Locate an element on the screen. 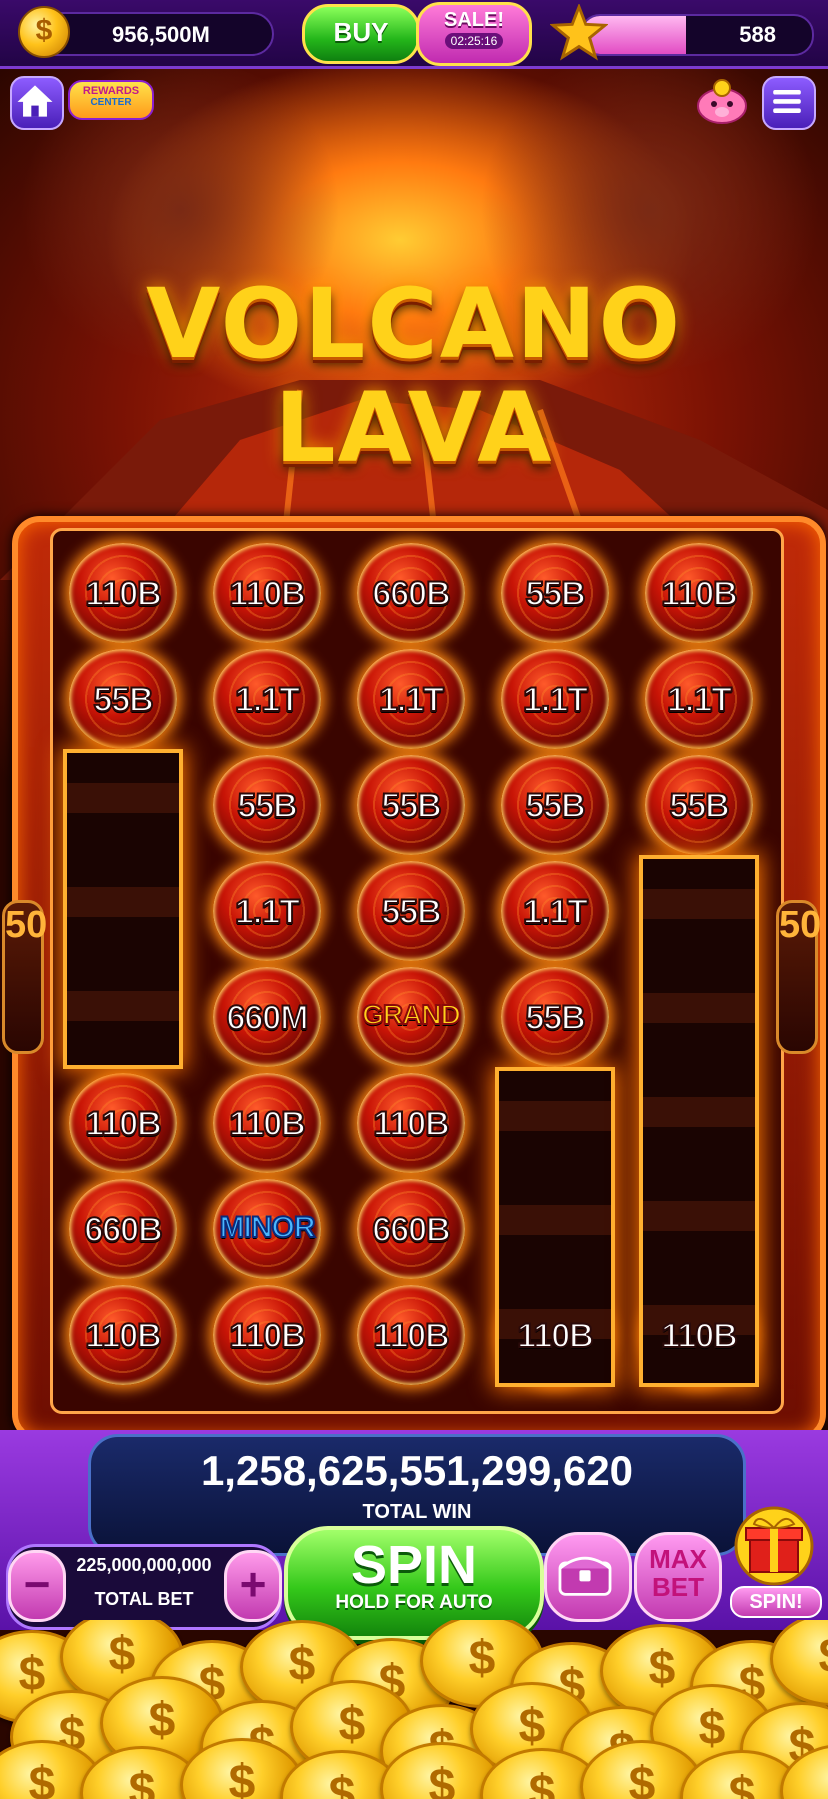 Image resolution: width=828 pixels, height=1799 pixels. chest-icon is located at coordinates (585, 1576).